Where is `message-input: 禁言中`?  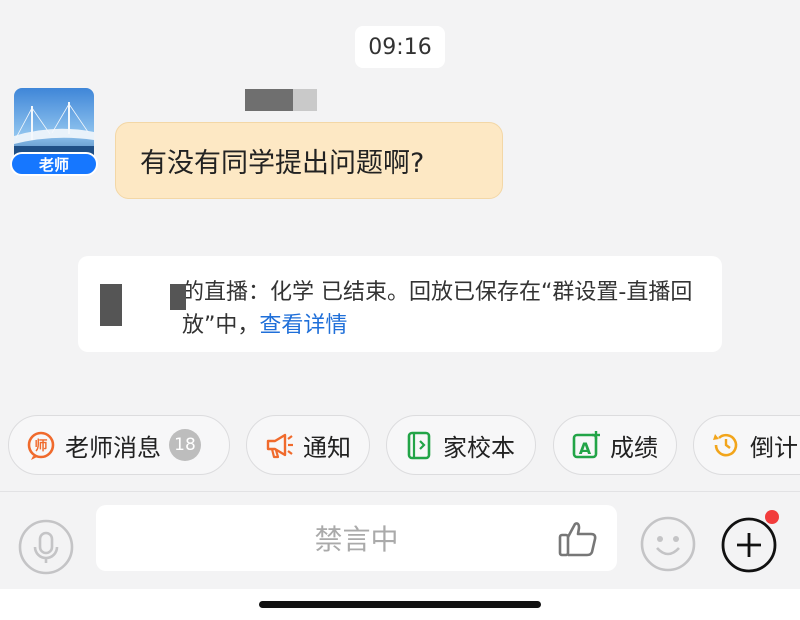 message-input: 禁言中 is located at coordinates (356, 538).